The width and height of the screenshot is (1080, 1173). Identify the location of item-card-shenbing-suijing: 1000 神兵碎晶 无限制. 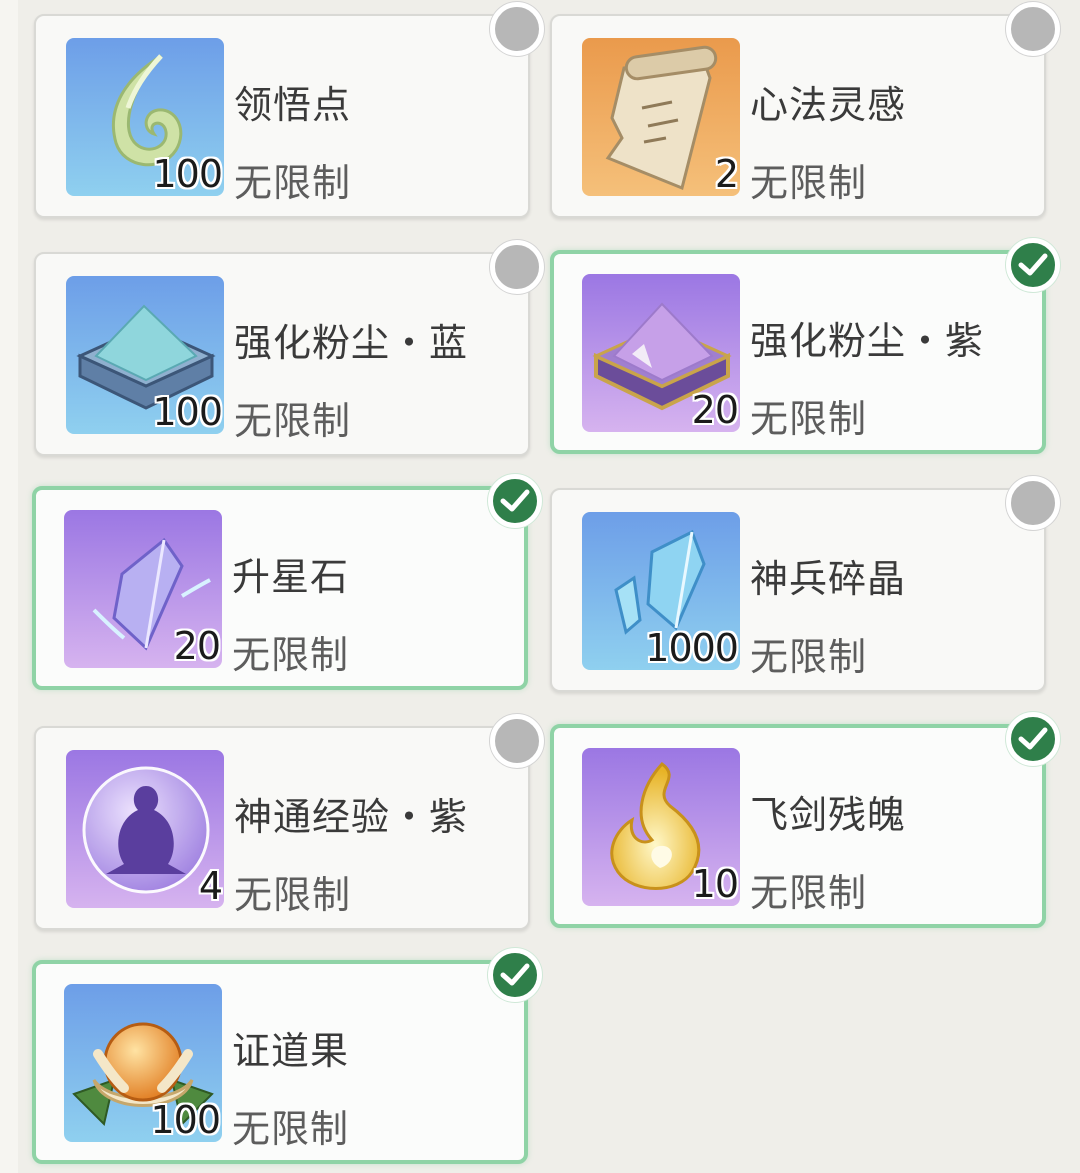
(805, 584).